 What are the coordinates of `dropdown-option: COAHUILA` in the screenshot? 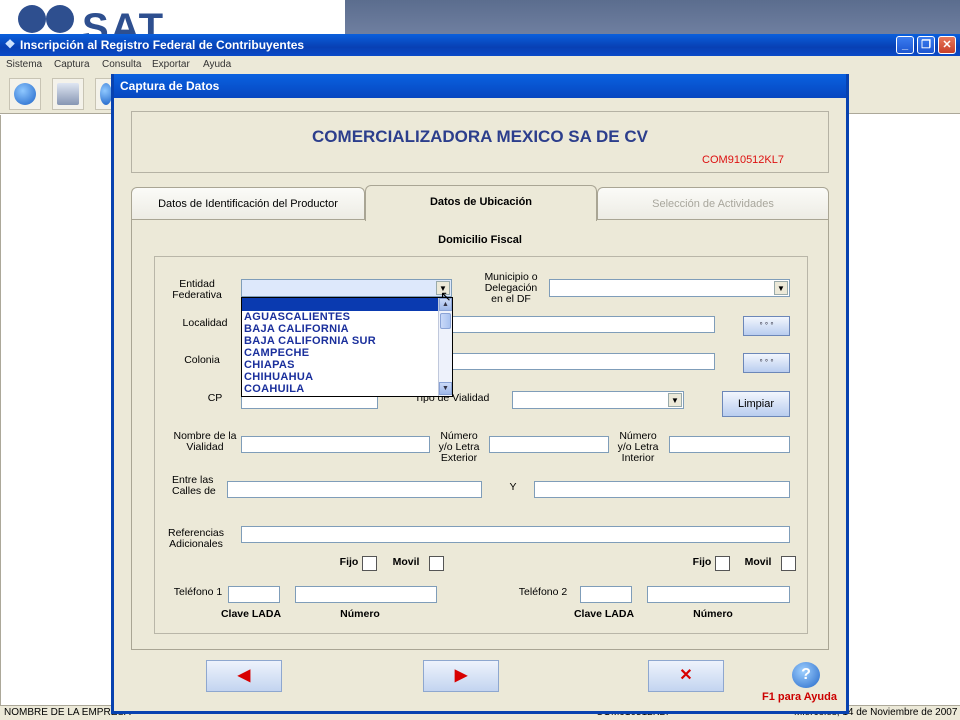 It's located at (347, 389).